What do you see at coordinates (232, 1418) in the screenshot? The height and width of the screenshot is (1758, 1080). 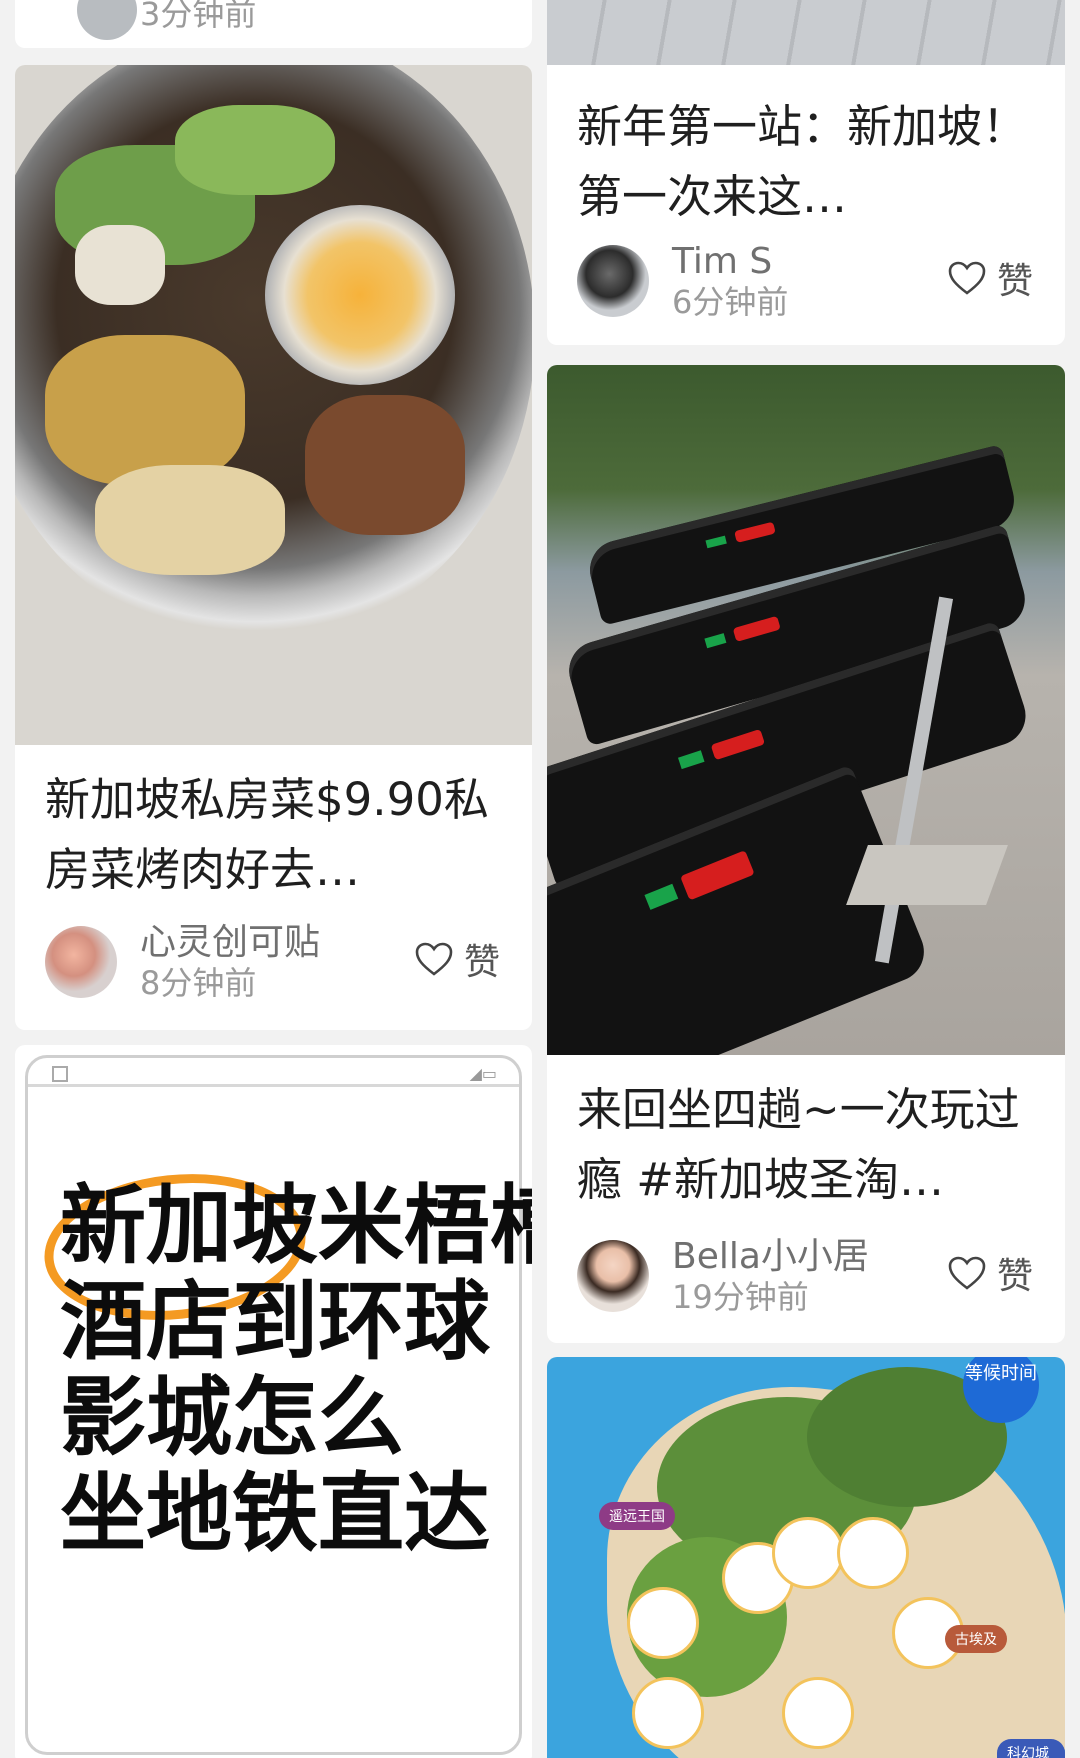 I see `poster-line: 影城怎么` at bounding box center [232, 1418].